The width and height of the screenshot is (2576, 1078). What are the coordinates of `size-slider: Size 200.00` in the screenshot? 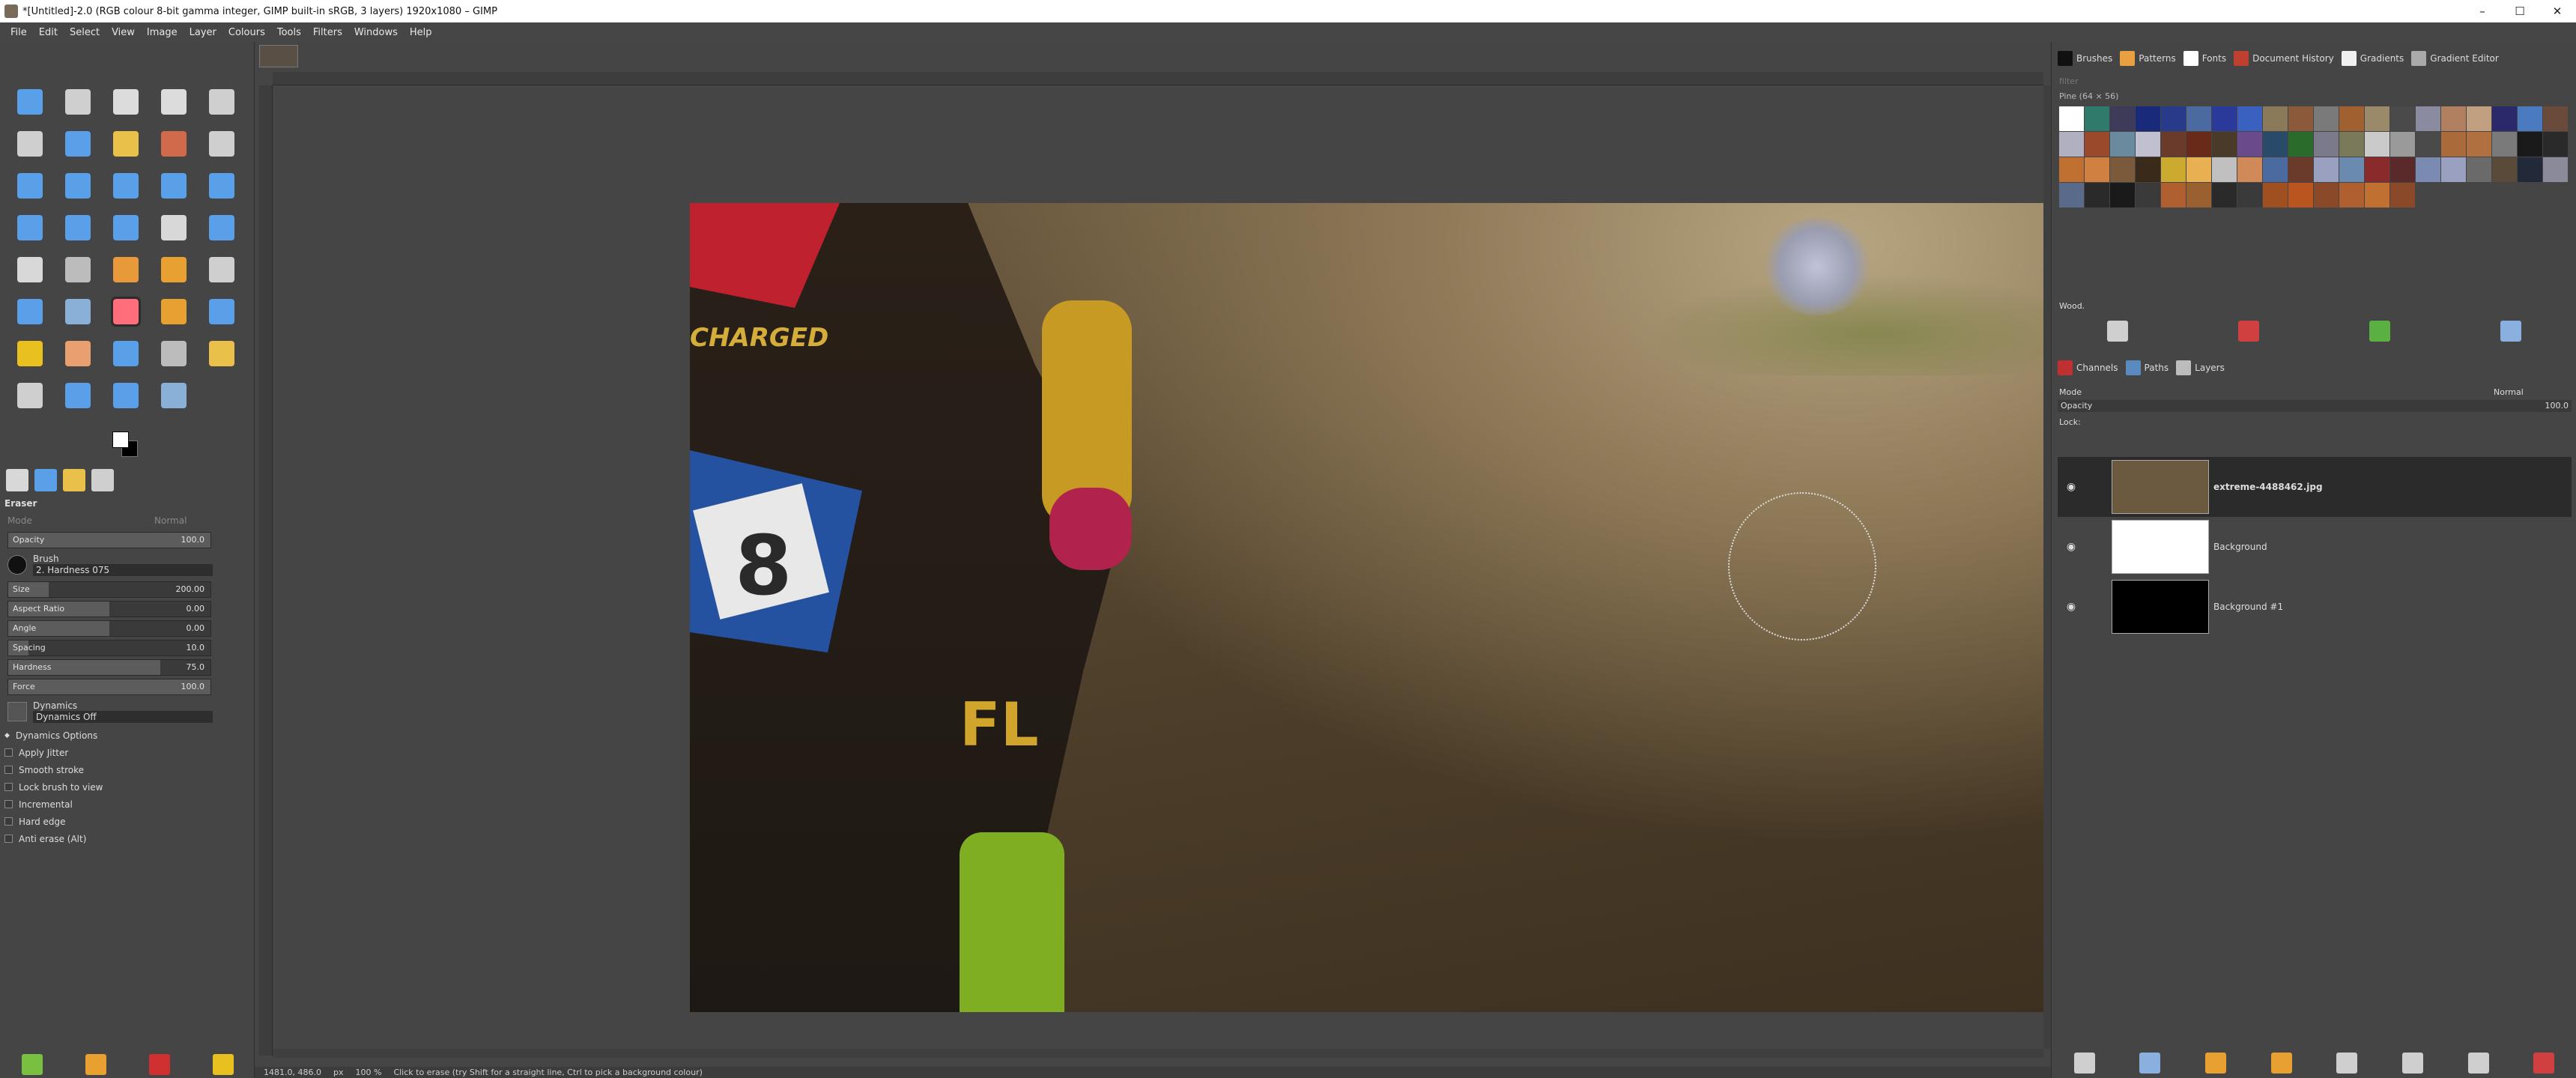 It's located at (109, 589).